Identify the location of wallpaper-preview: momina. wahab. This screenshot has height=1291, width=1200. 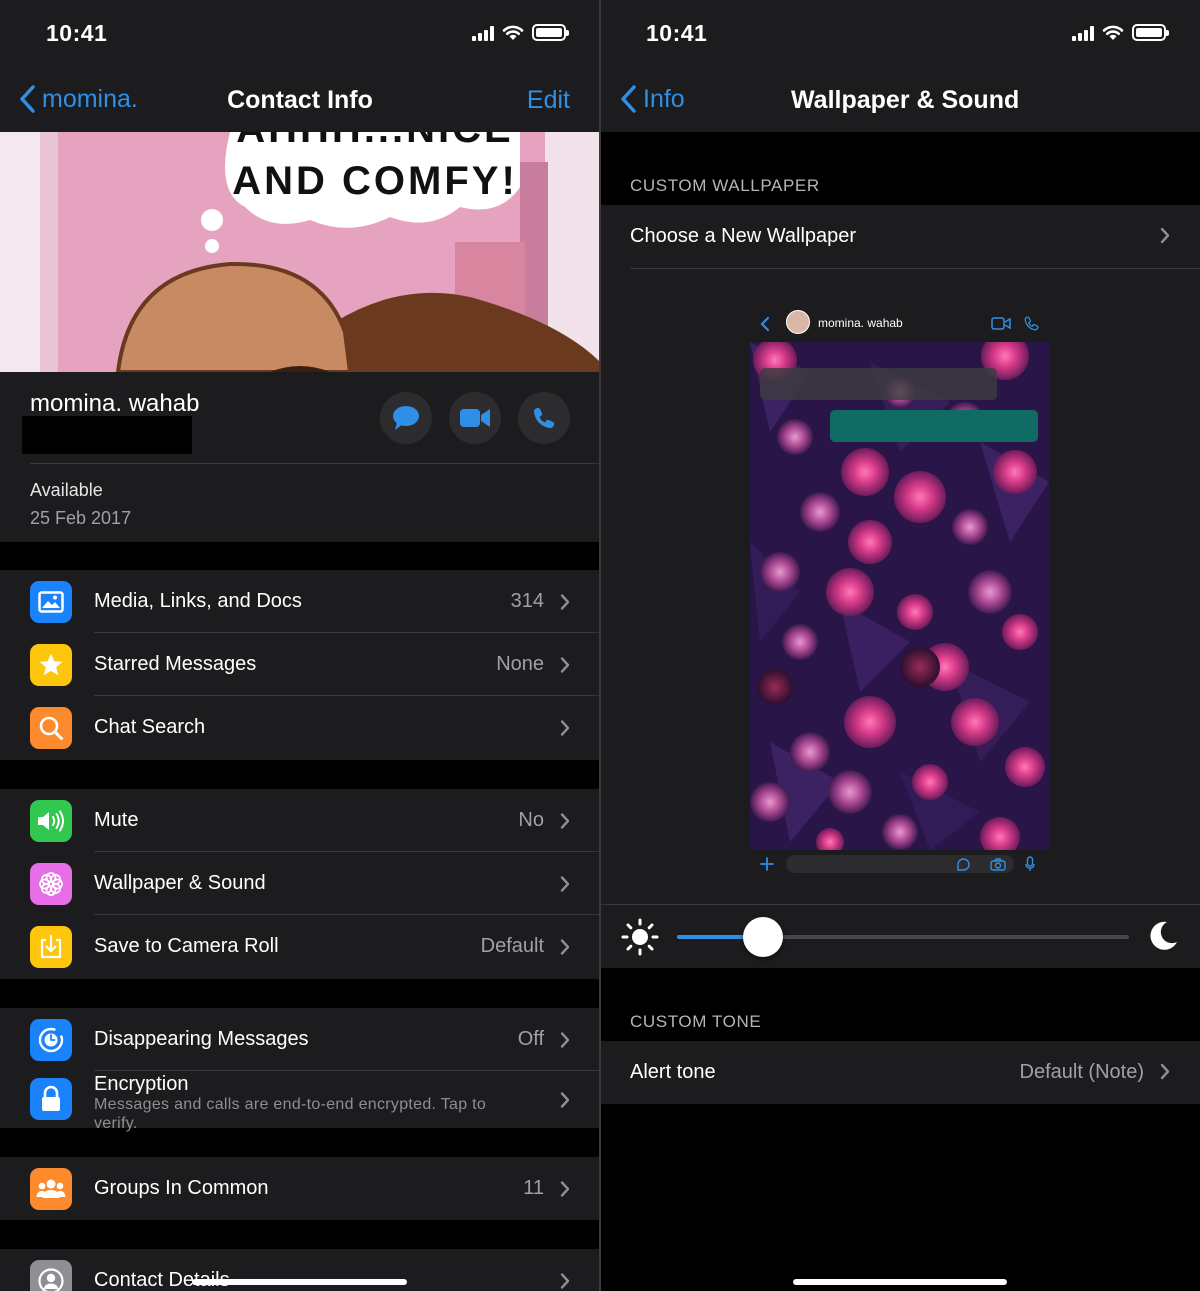
(899, 587).